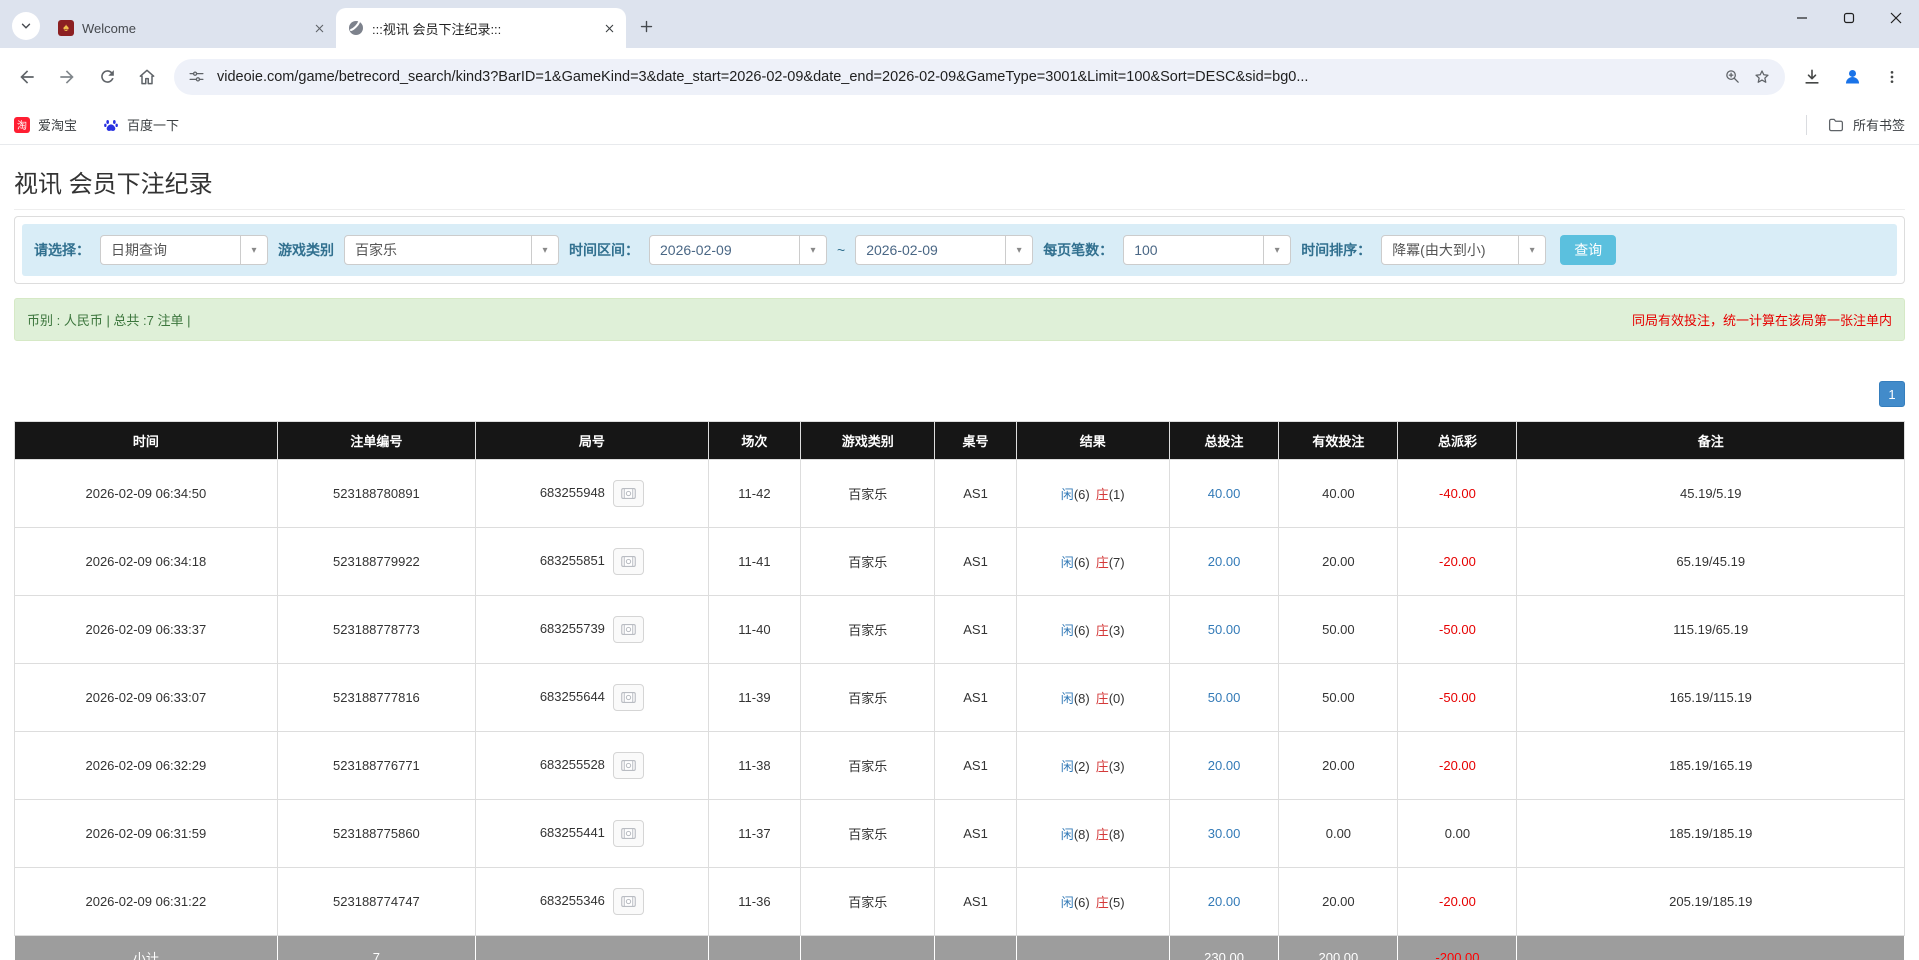  I want to click on query-type-select: 日期查询, so click(184, 250).